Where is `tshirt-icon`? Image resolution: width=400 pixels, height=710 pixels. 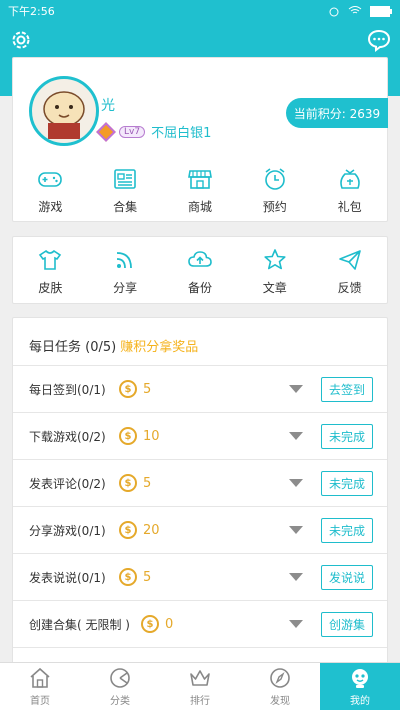 tshirt-icon is located at coordinates (50, 259).